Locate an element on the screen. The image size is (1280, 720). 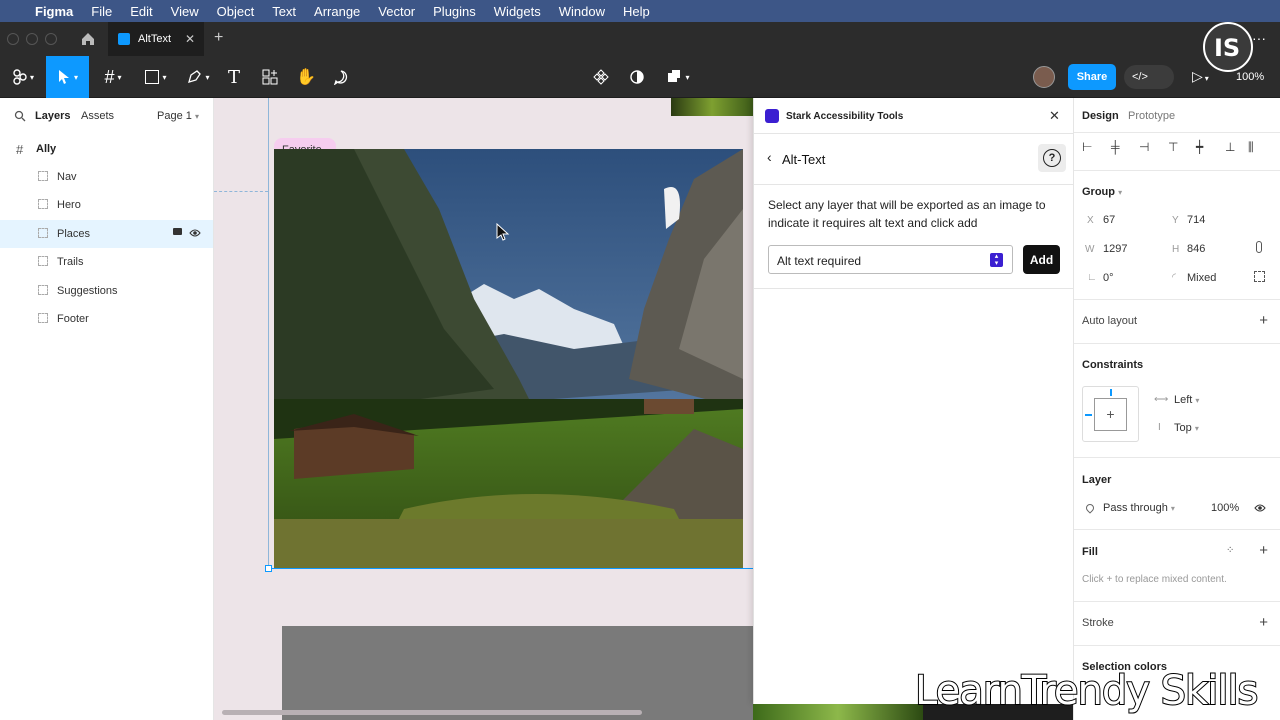
w-input: 1297 is located at coordinates (1115, 249).